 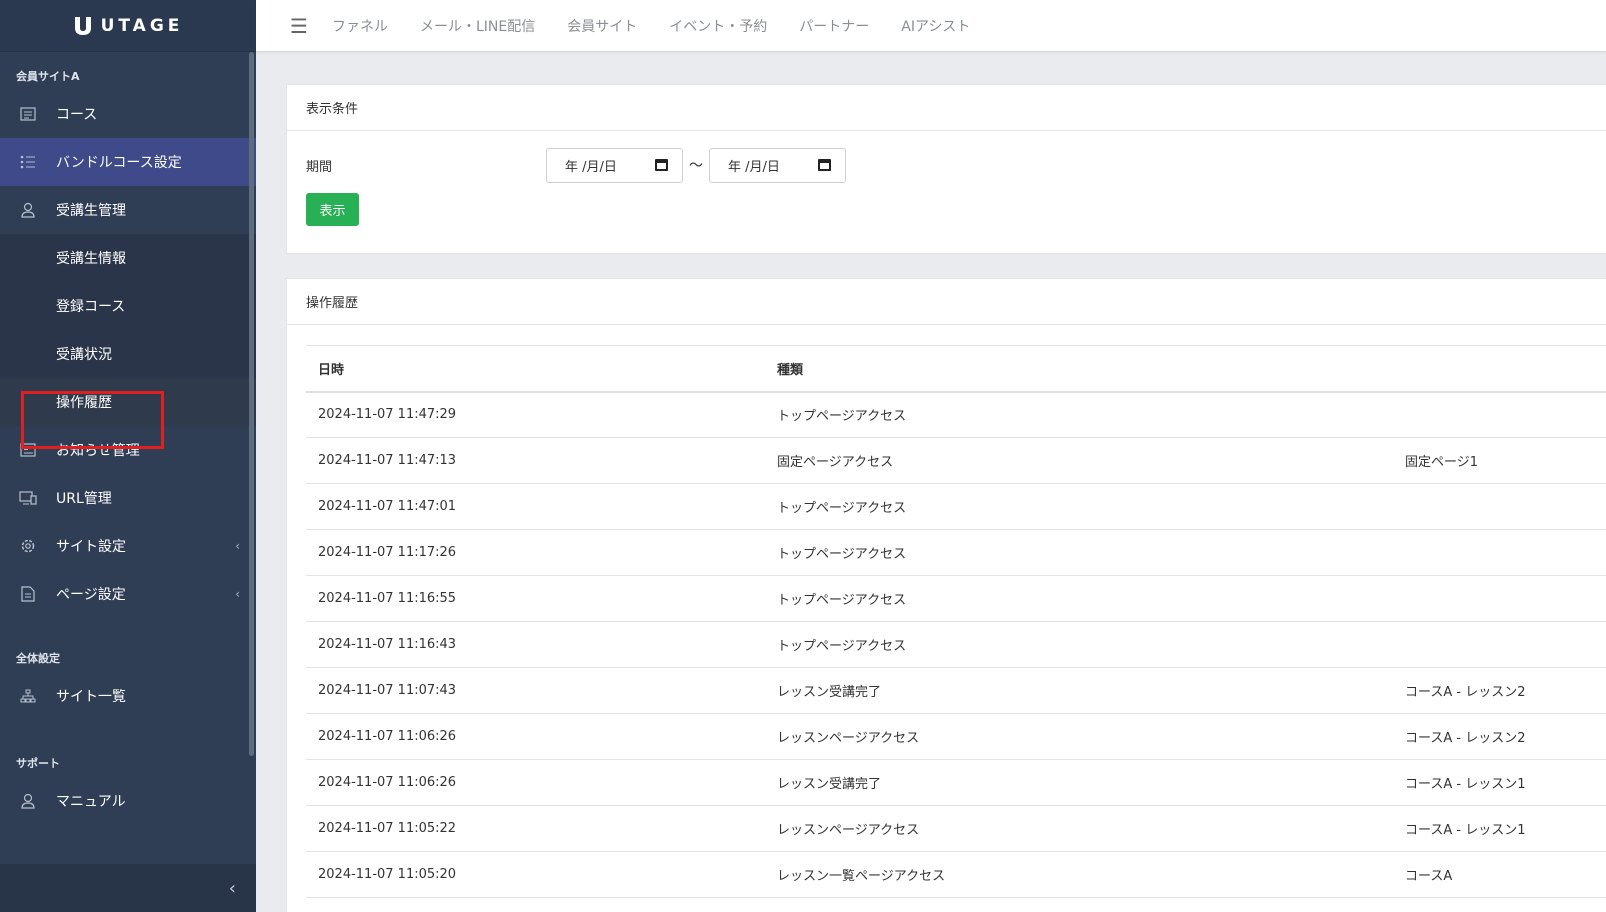 What do you see at coordinates (946, 108) in the screenshot?
I see `filter-card-title: 表示条件` at bounding box center [946, 108].